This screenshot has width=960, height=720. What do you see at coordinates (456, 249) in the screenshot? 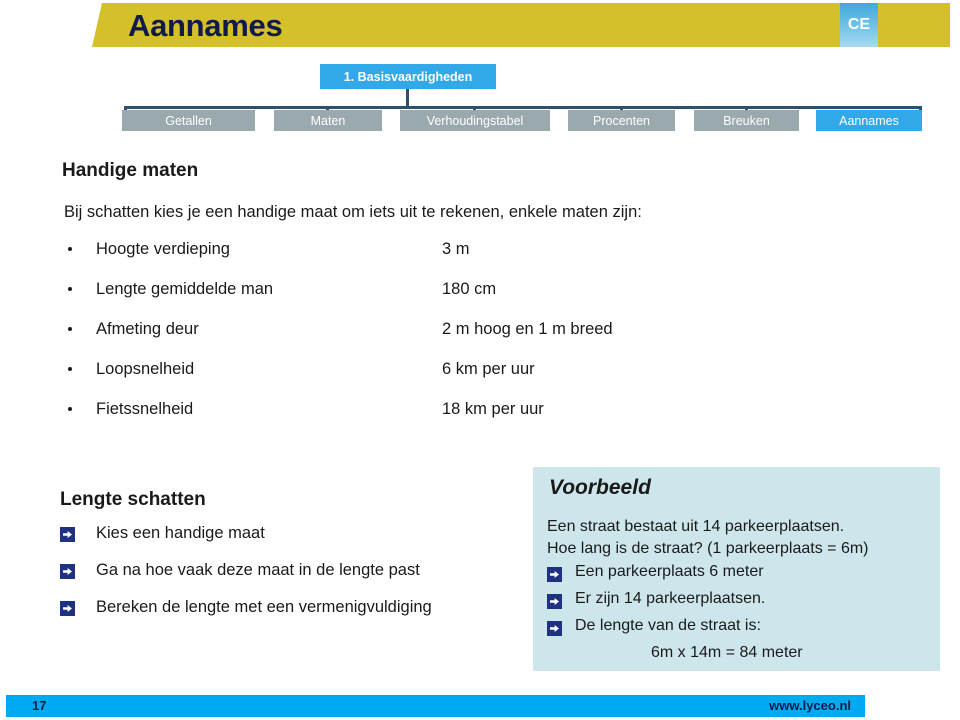
I see `measure-value: 3 m` at bounding box center [456, 249].